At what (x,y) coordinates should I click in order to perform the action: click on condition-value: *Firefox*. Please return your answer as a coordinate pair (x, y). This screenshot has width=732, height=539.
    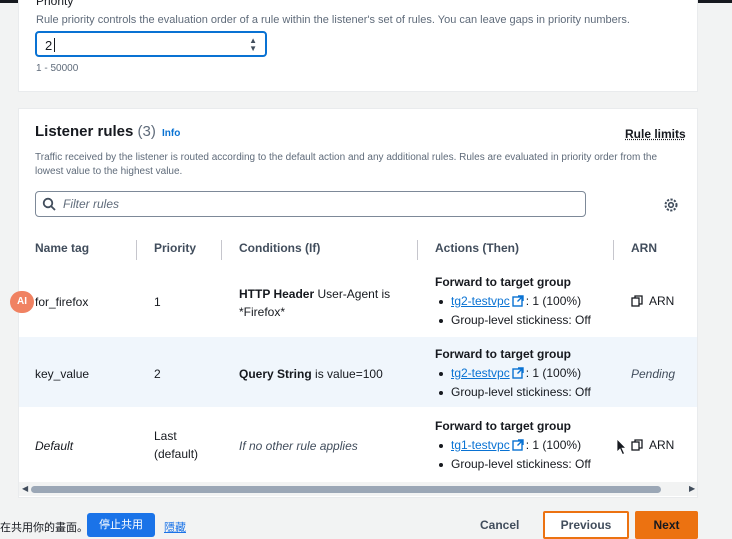
    Looking at the image, I should click on (262, 312).